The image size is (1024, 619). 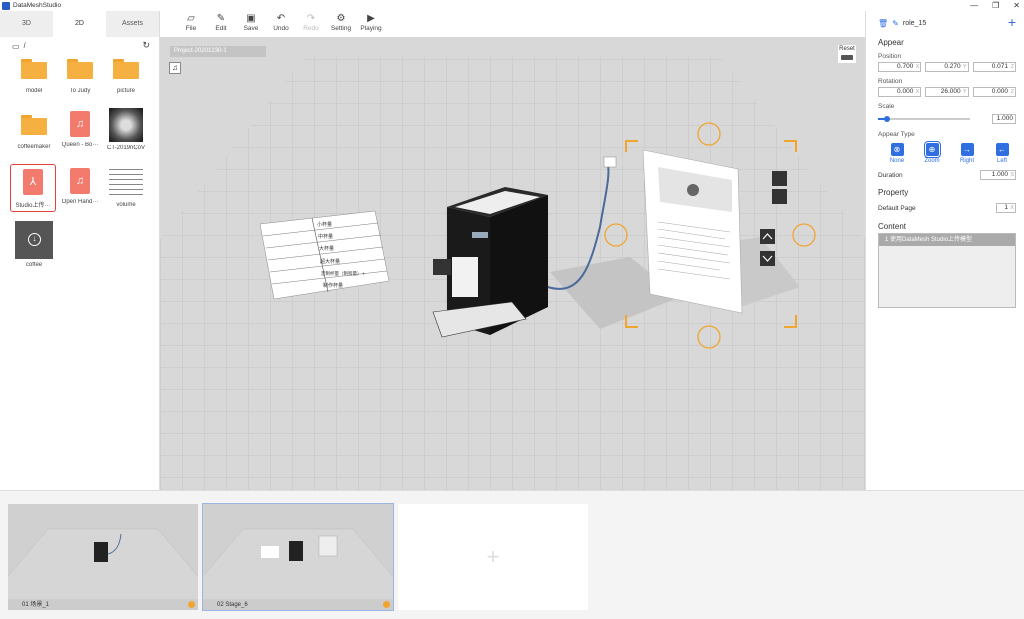 I want to click on duration-row: Duration 1.000 S, so click(x=947, y=175).